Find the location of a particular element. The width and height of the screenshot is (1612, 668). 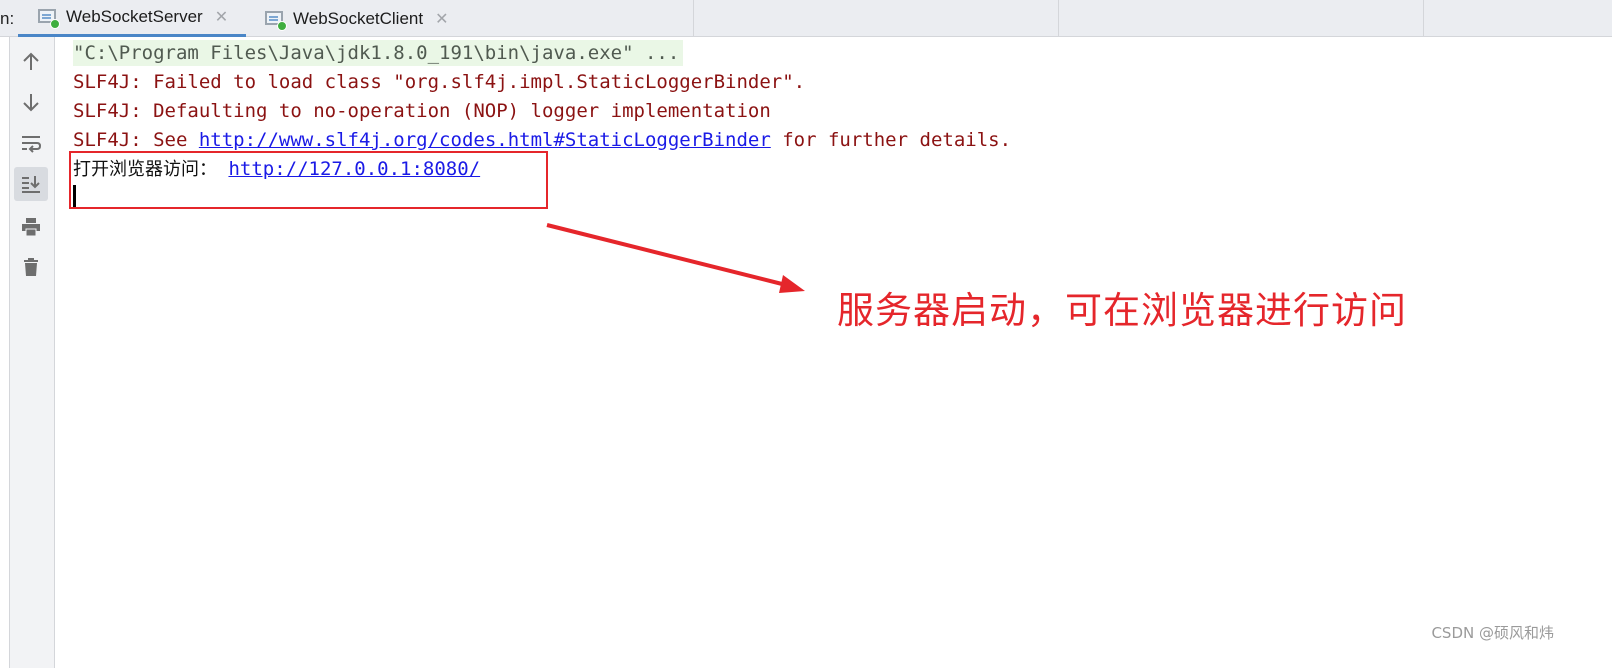

print-button is located at coordinates (31, 227).